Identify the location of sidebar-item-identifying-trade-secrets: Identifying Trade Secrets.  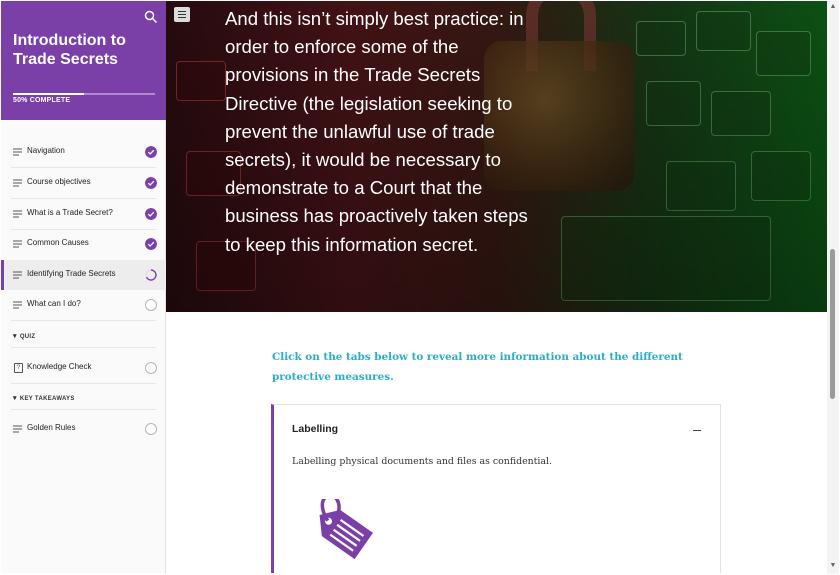
(83, 275).